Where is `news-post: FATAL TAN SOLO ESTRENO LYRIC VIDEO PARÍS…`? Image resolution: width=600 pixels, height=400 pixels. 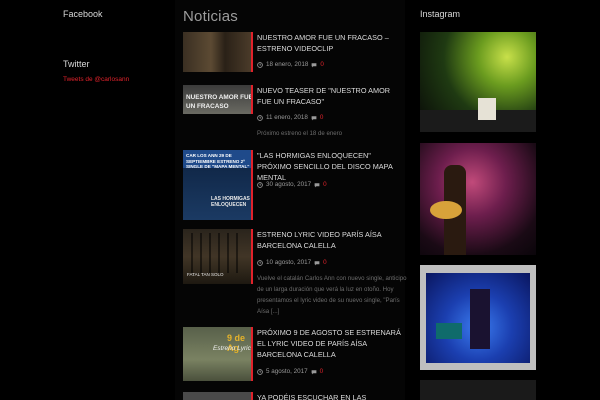
news-post: FATAL TAN SOLO ESTRENO LYRIC VIDEO PARÍS… is located at coordinates (295, 275).